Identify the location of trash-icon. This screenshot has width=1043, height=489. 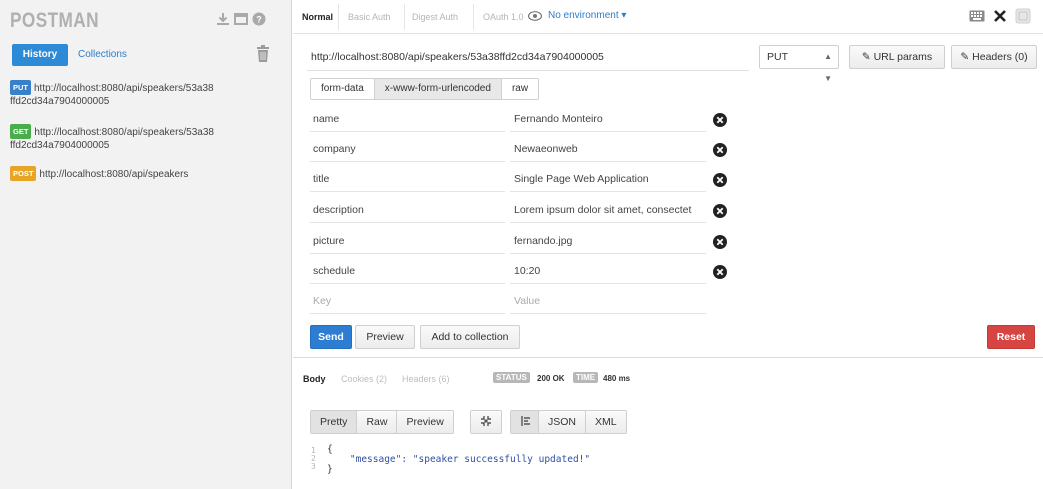
(263, 54).